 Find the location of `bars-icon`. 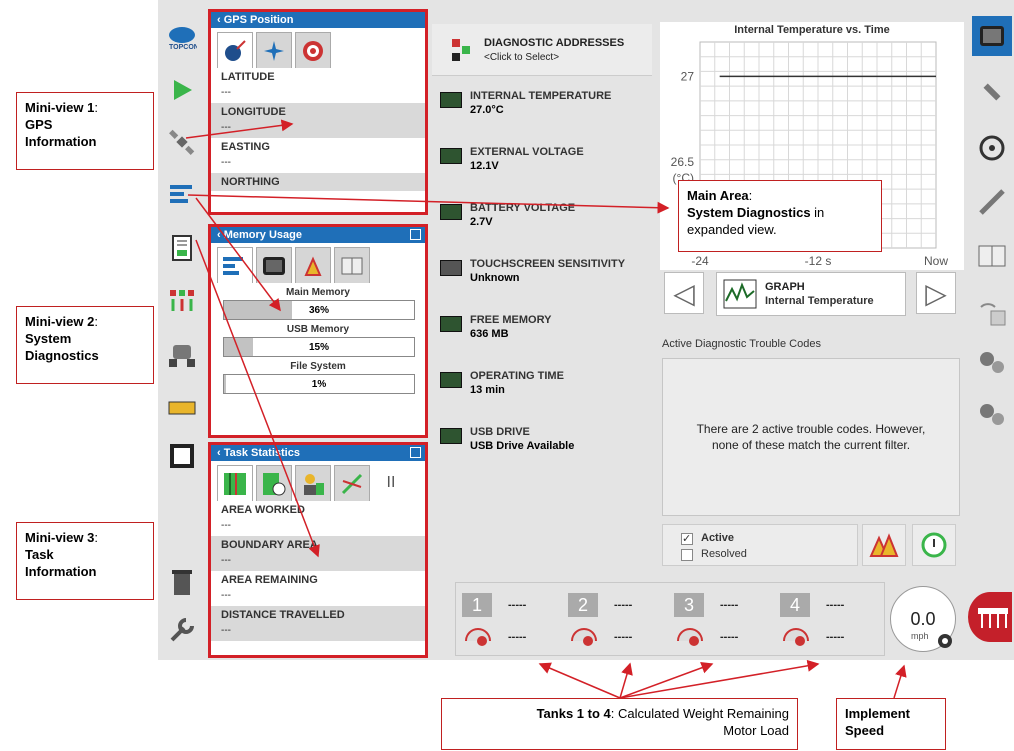

bars-icon is located at coordinates (233, 265).